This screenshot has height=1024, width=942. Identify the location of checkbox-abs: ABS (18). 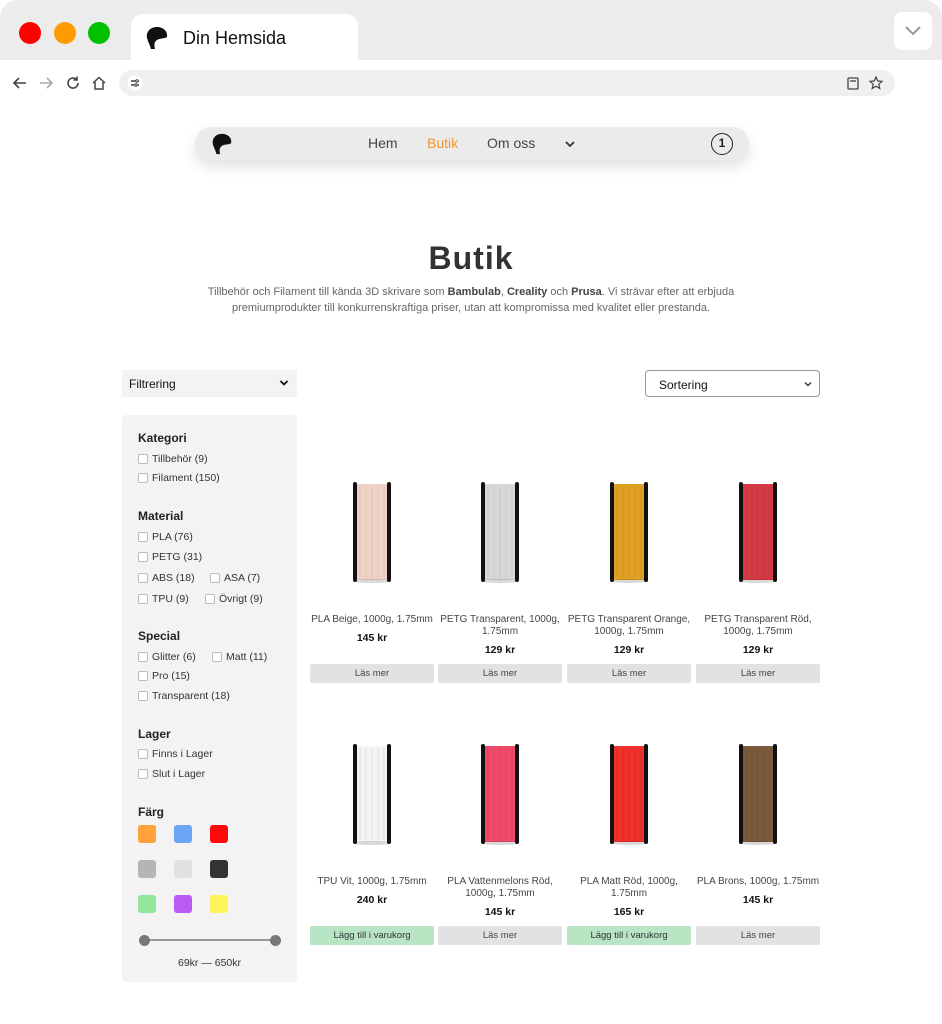
(166, 578).